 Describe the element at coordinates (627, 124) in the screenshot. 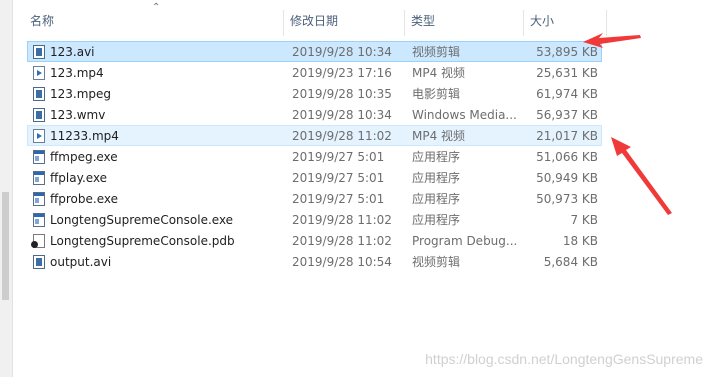

I see `annotation-overlay` at that location.